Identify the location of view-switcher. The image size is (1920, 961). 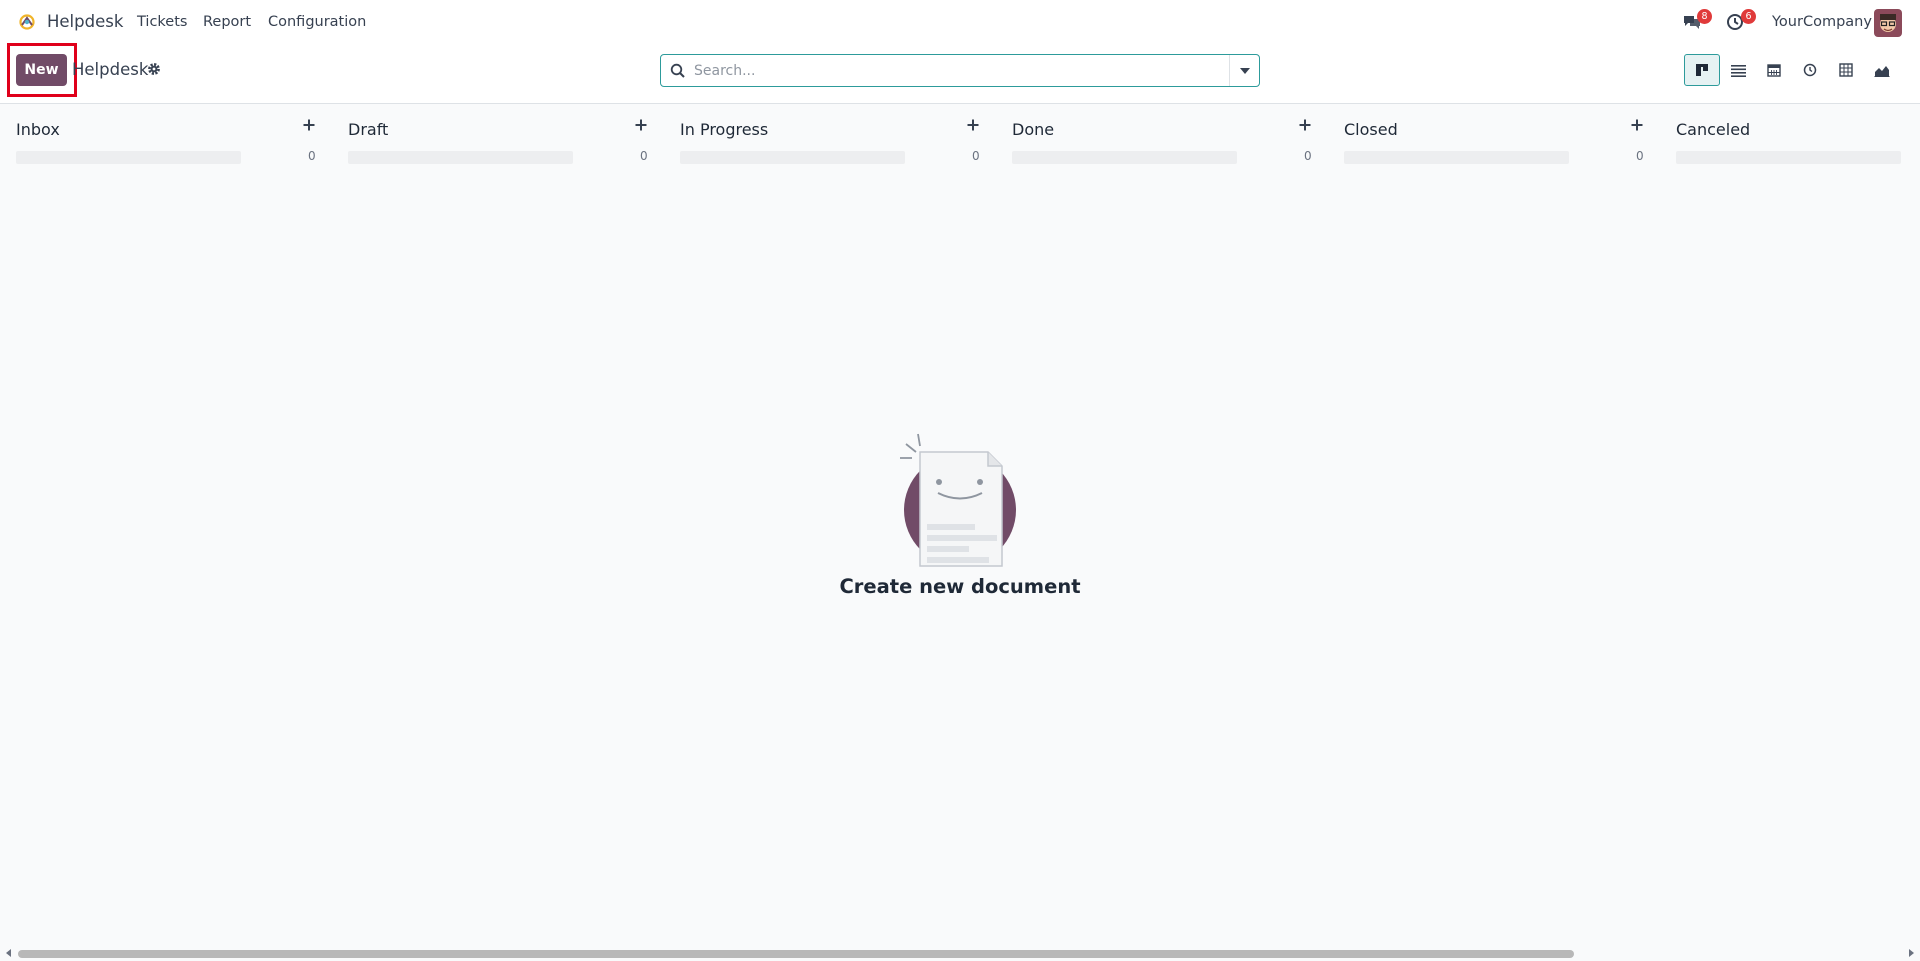
(1792, 70).